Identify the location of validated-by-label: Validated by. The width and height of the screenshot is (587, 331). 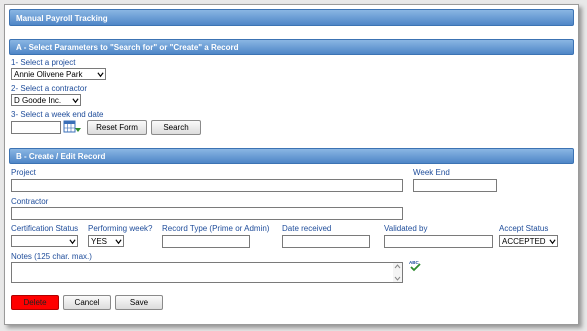
(406, 228).